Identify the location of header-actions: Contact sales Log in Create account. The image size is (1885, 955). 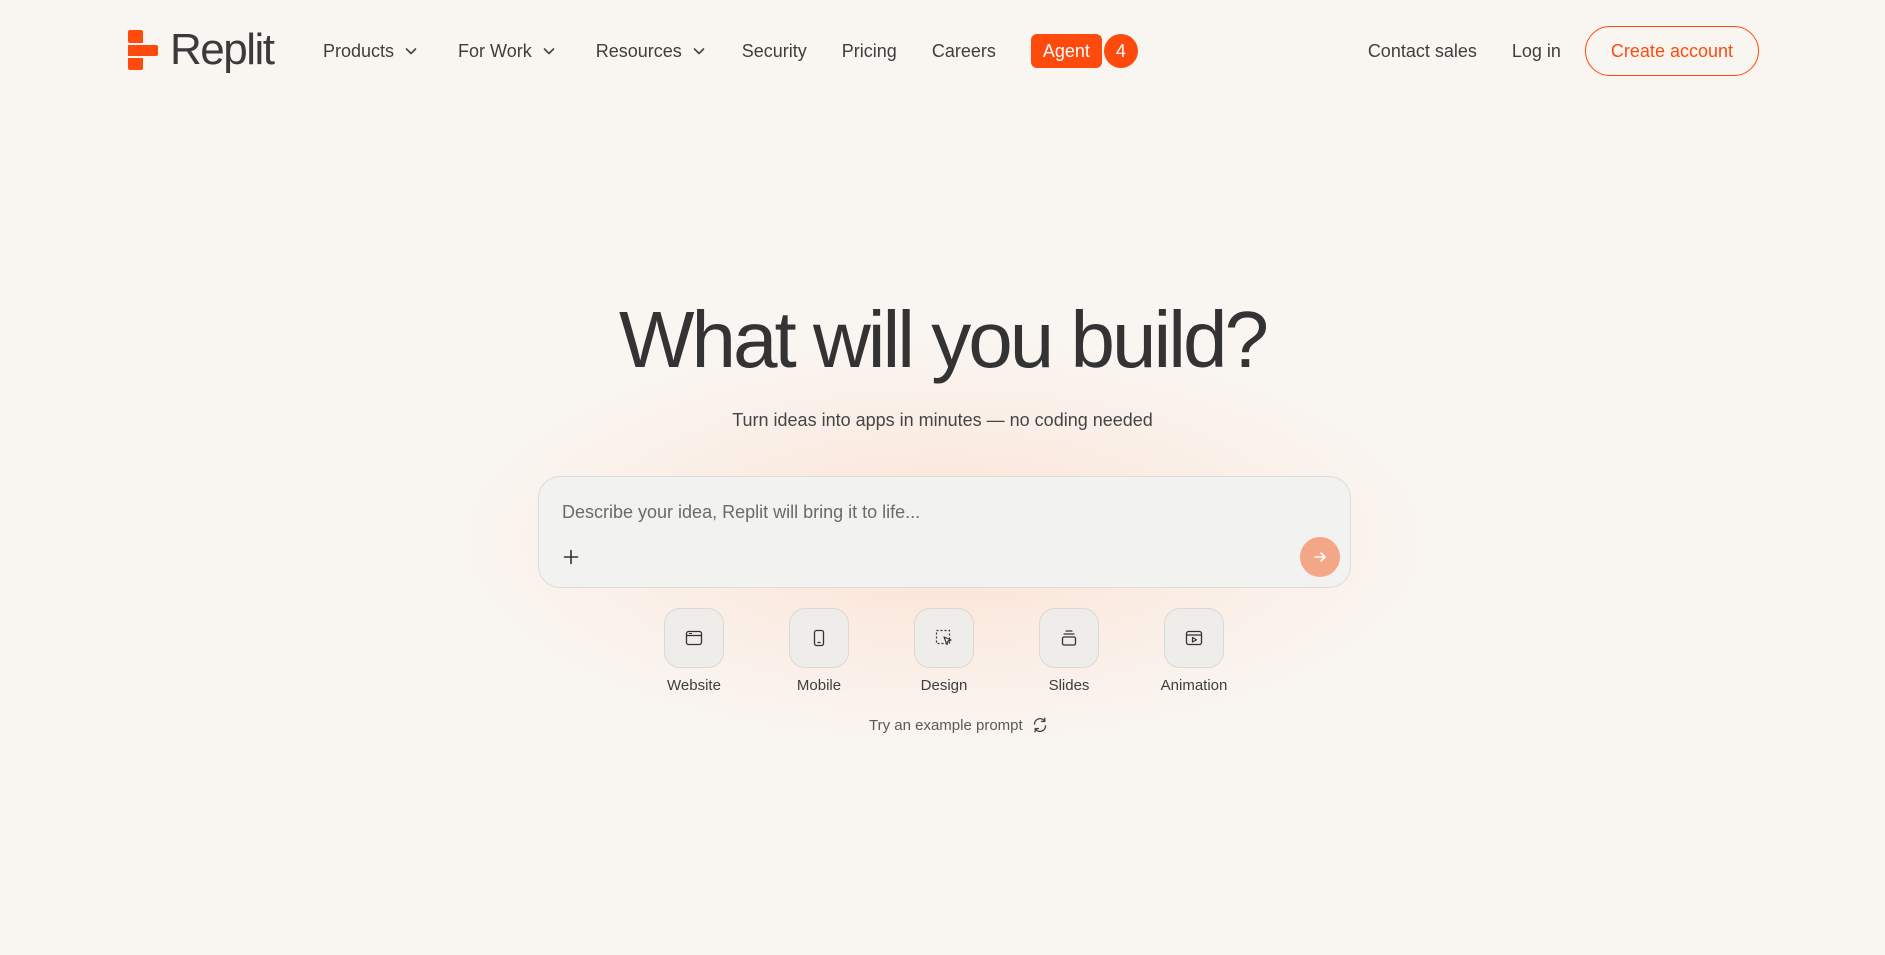
(1563, 51).